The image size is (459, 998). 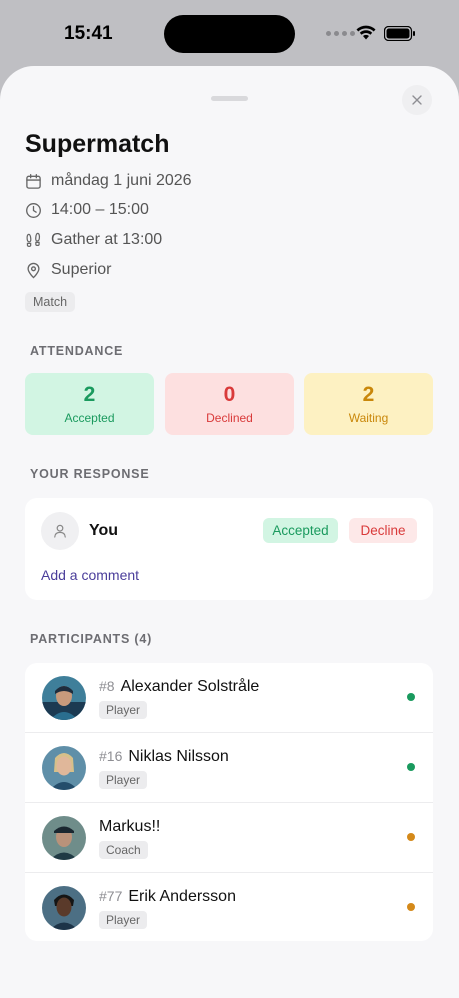 I want to click on event-type-tag: Match, so click(x=50, y=302).